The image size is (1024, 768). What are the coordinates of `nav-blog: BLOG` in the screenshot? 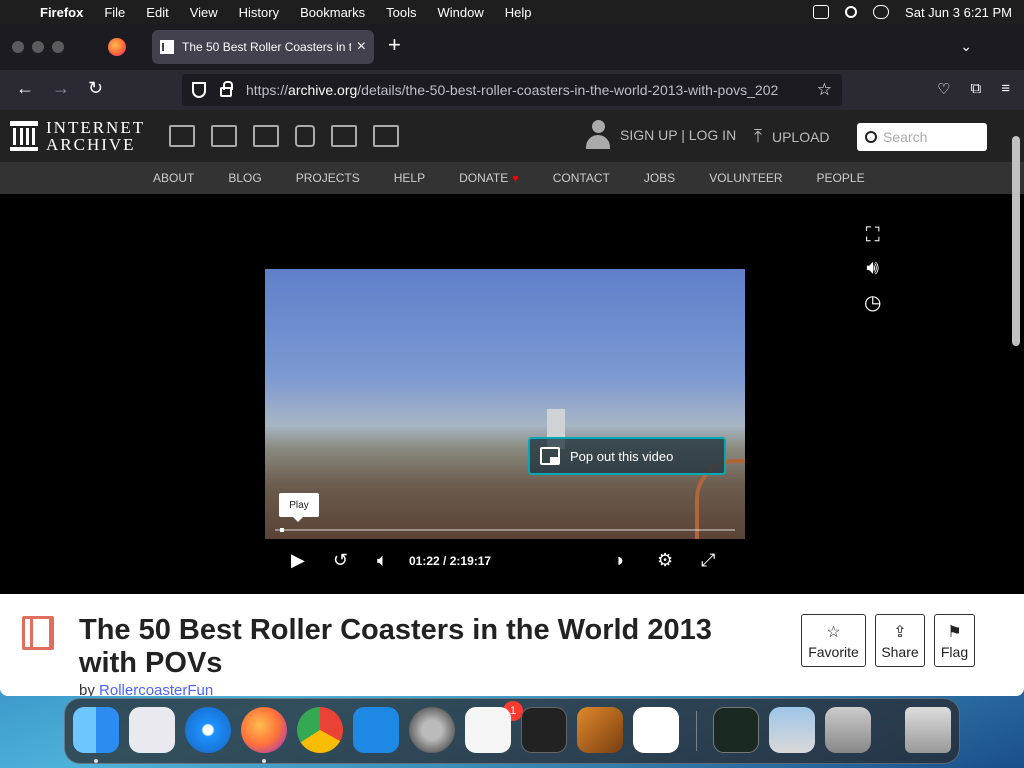 It's located at (244, 178).